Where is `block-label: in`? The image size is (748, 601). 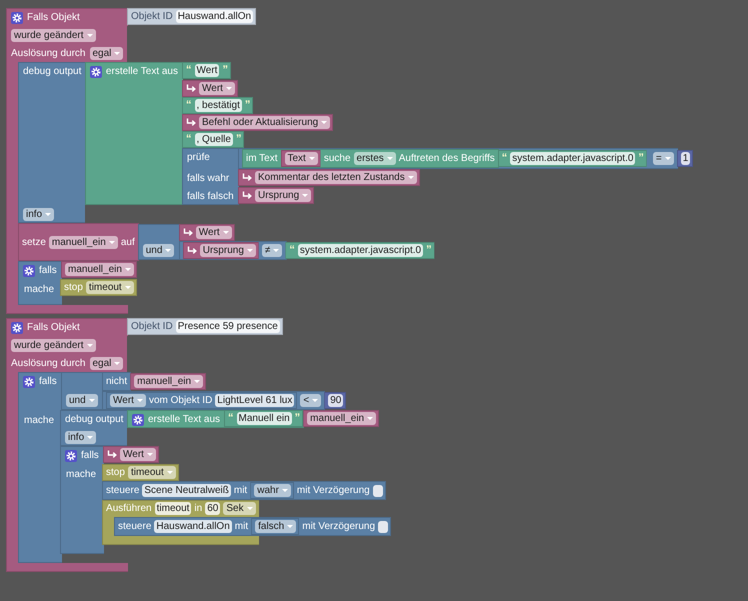
block-label: in is located at coordinates (198, 508).